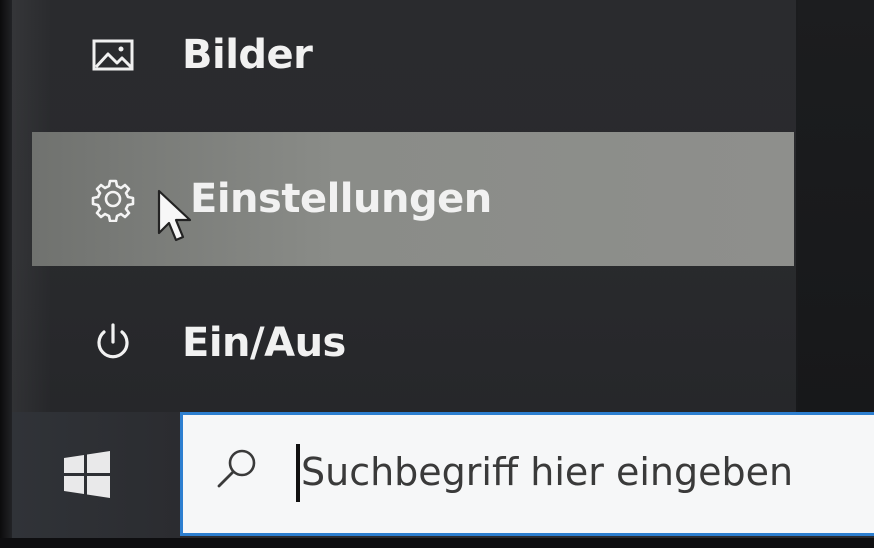 The width and height of the screenshot is (874, 548). Describe the element at coordinates (6, 274) in the screenshot. I see `screen-bezel` at that location.